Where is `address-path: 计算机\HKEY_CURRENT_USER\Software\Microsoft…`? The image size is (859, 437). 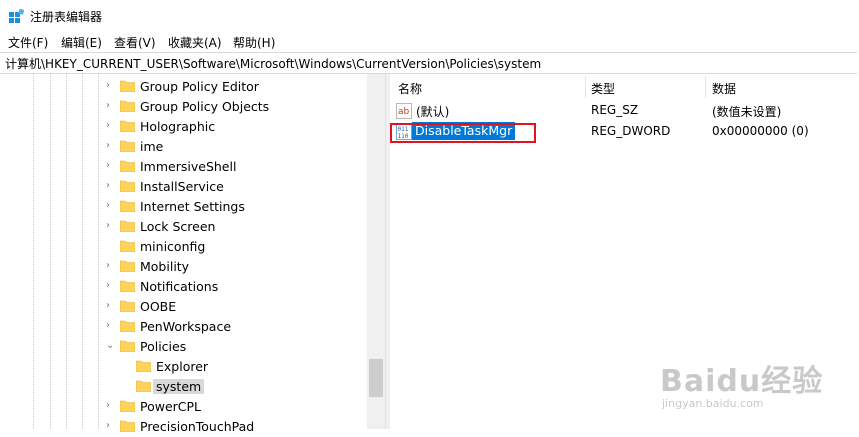
address-path: 计算机\HKEY_CURRENT_USER\Software\Microsoft… is located at coordinates (273, 63).